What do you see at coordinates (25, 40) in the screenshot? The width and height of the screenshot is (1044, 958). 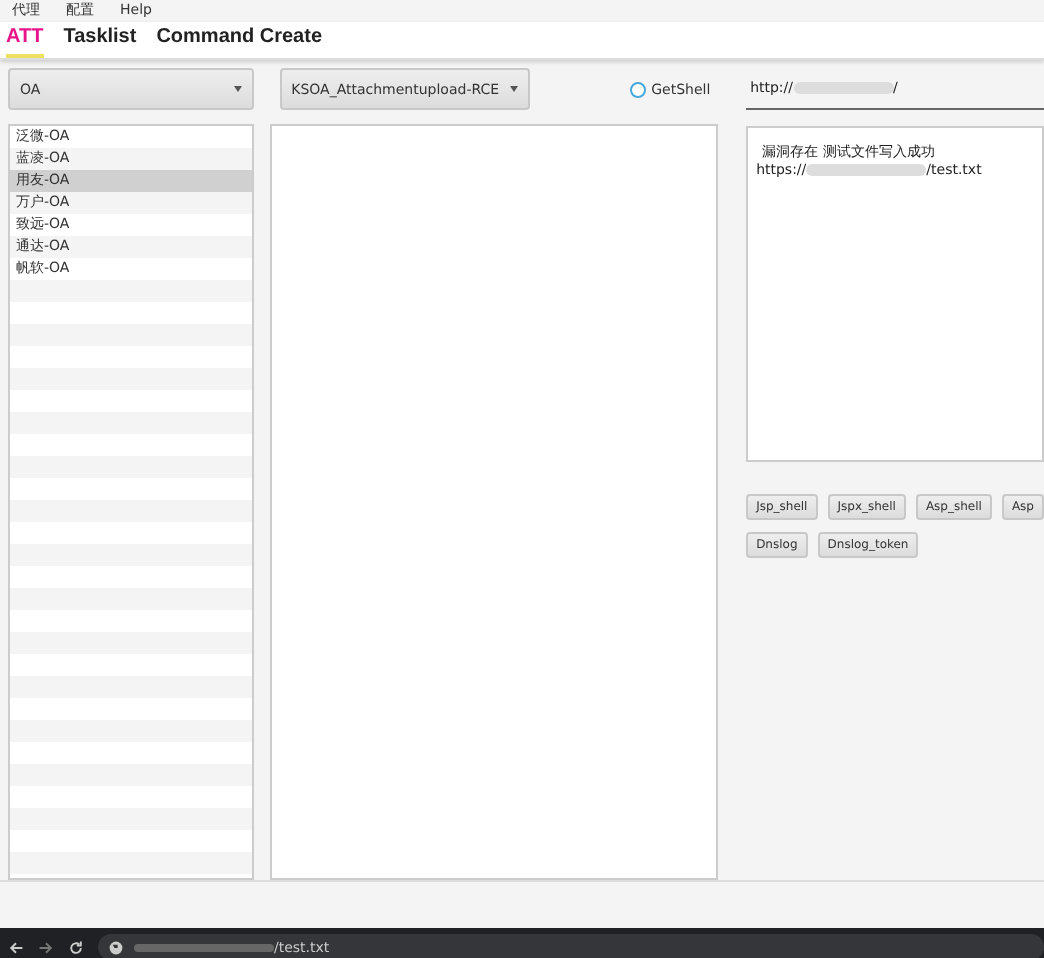 I see `tab: ATT` at bounding box center [25, 40].